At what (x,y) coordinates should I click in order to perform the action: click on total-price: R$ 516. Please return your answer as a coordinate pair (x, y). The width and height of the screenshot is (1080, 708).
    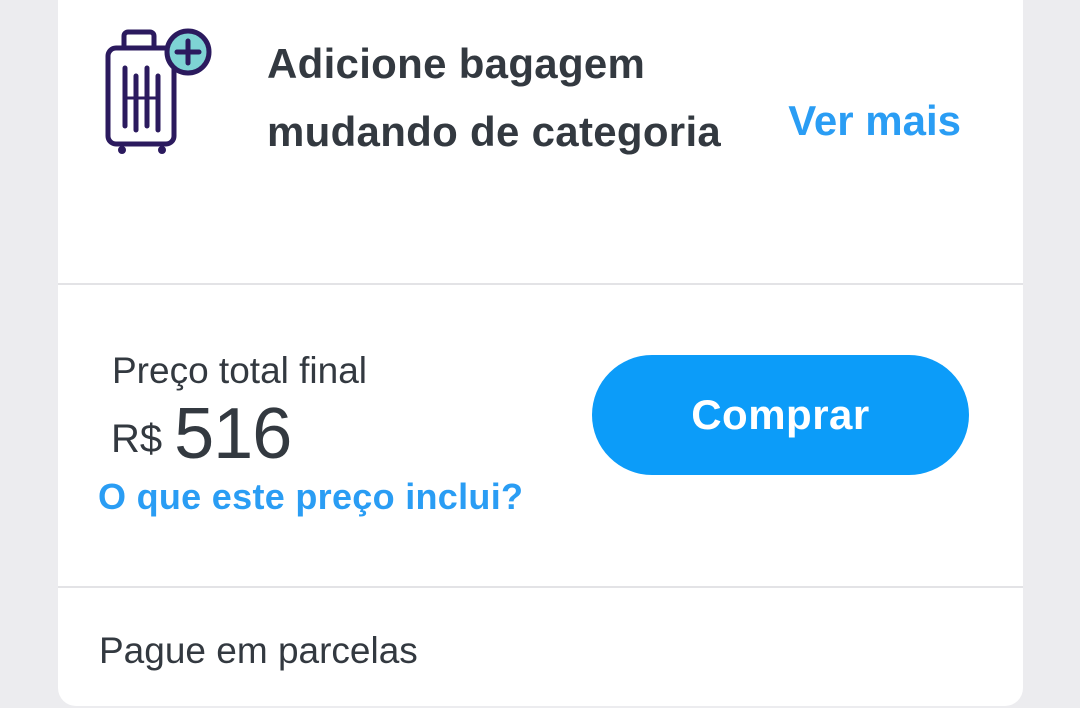
    Looking at the image, I should click on (201, 434).